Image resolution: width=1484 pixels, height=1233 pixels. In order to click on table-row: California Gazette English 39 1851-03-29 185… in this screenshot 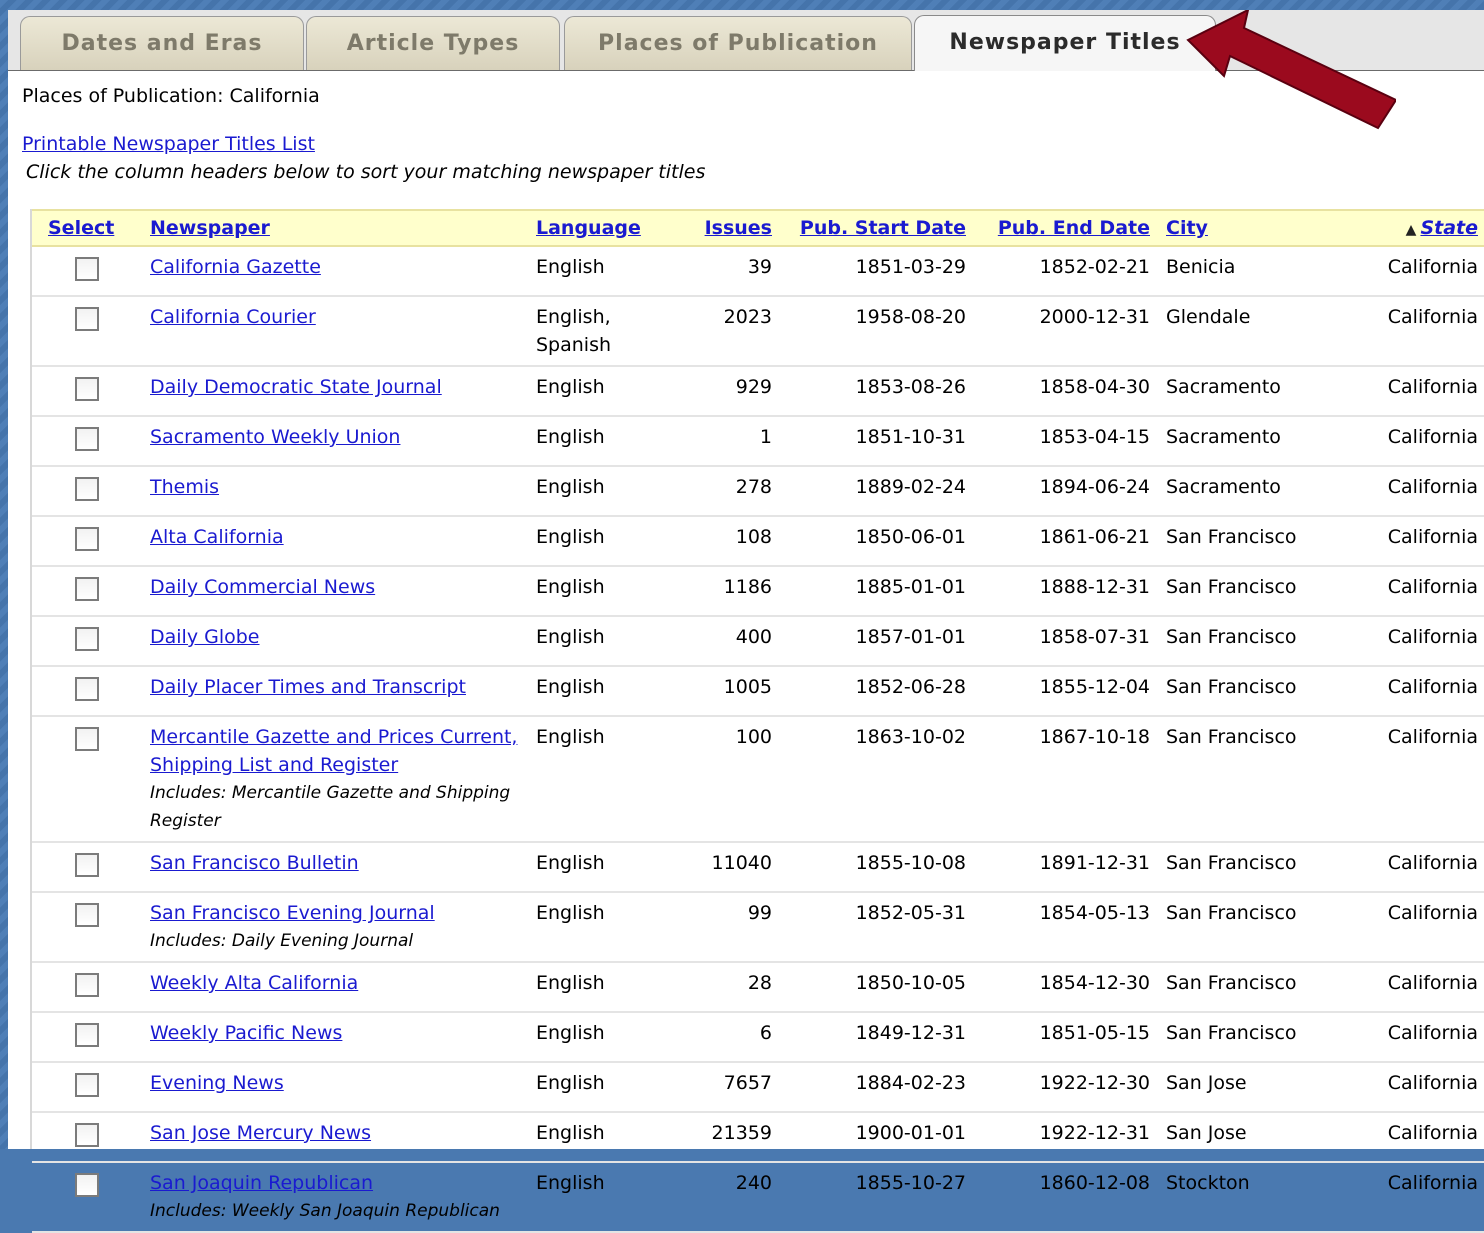, I will do `click(758, 271)`.